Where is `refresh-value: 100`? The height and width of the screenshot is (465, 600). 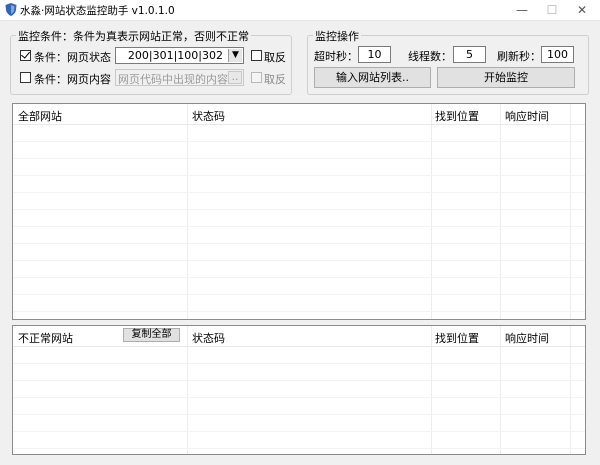 refresh-value: 100 is located at coordinates (557, 54).